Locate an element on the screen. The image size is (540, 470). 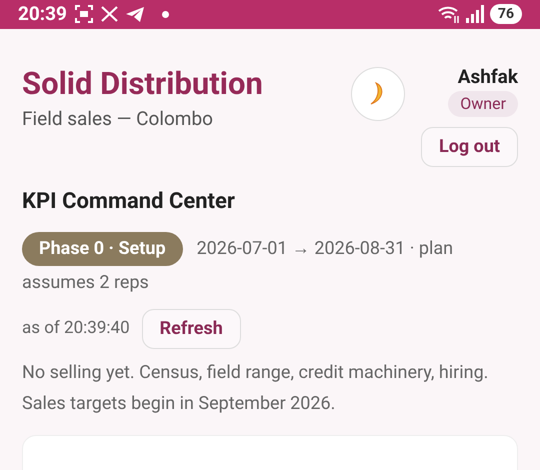
x-logo-icon is located at coordinates (109, 14).